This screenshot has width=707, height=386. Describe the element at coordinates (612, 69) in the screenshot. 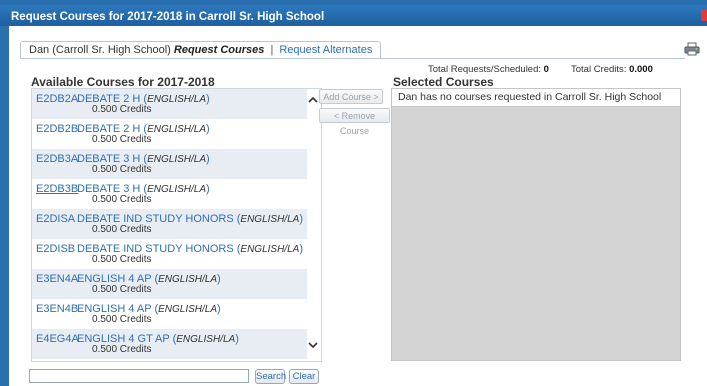

I see `total-credits: Total Credits: 0.000` at that location.